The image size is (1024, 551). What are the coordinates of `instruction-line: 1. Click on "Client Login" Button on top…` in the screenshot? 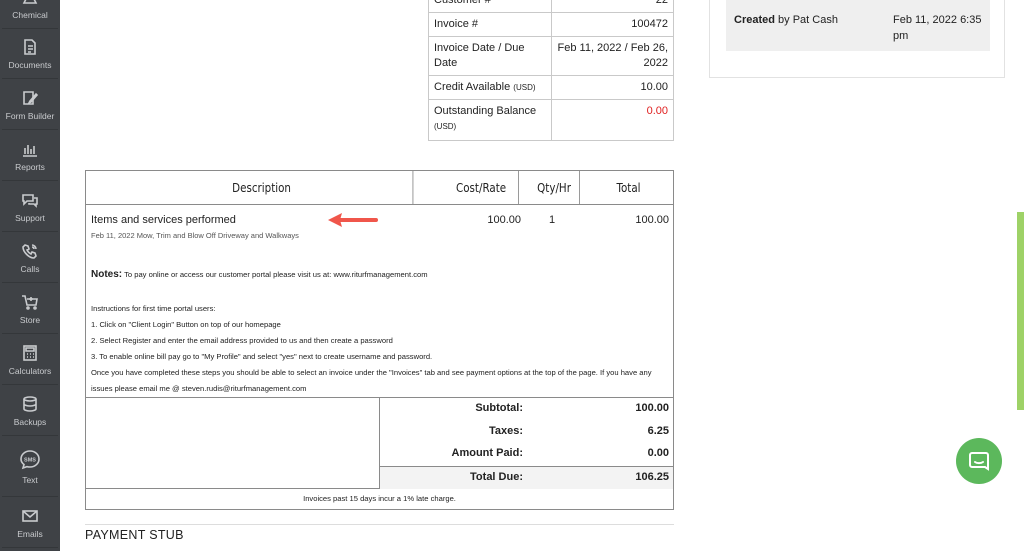 It's located at (186, 324).